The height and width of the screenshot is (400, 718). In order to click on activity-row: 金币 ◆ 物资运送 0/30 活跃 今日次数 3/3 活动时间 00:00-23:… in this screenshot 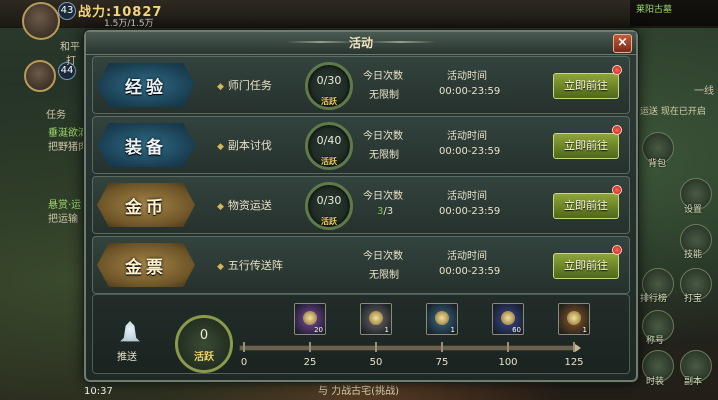, I will do `click(361, 205)`.